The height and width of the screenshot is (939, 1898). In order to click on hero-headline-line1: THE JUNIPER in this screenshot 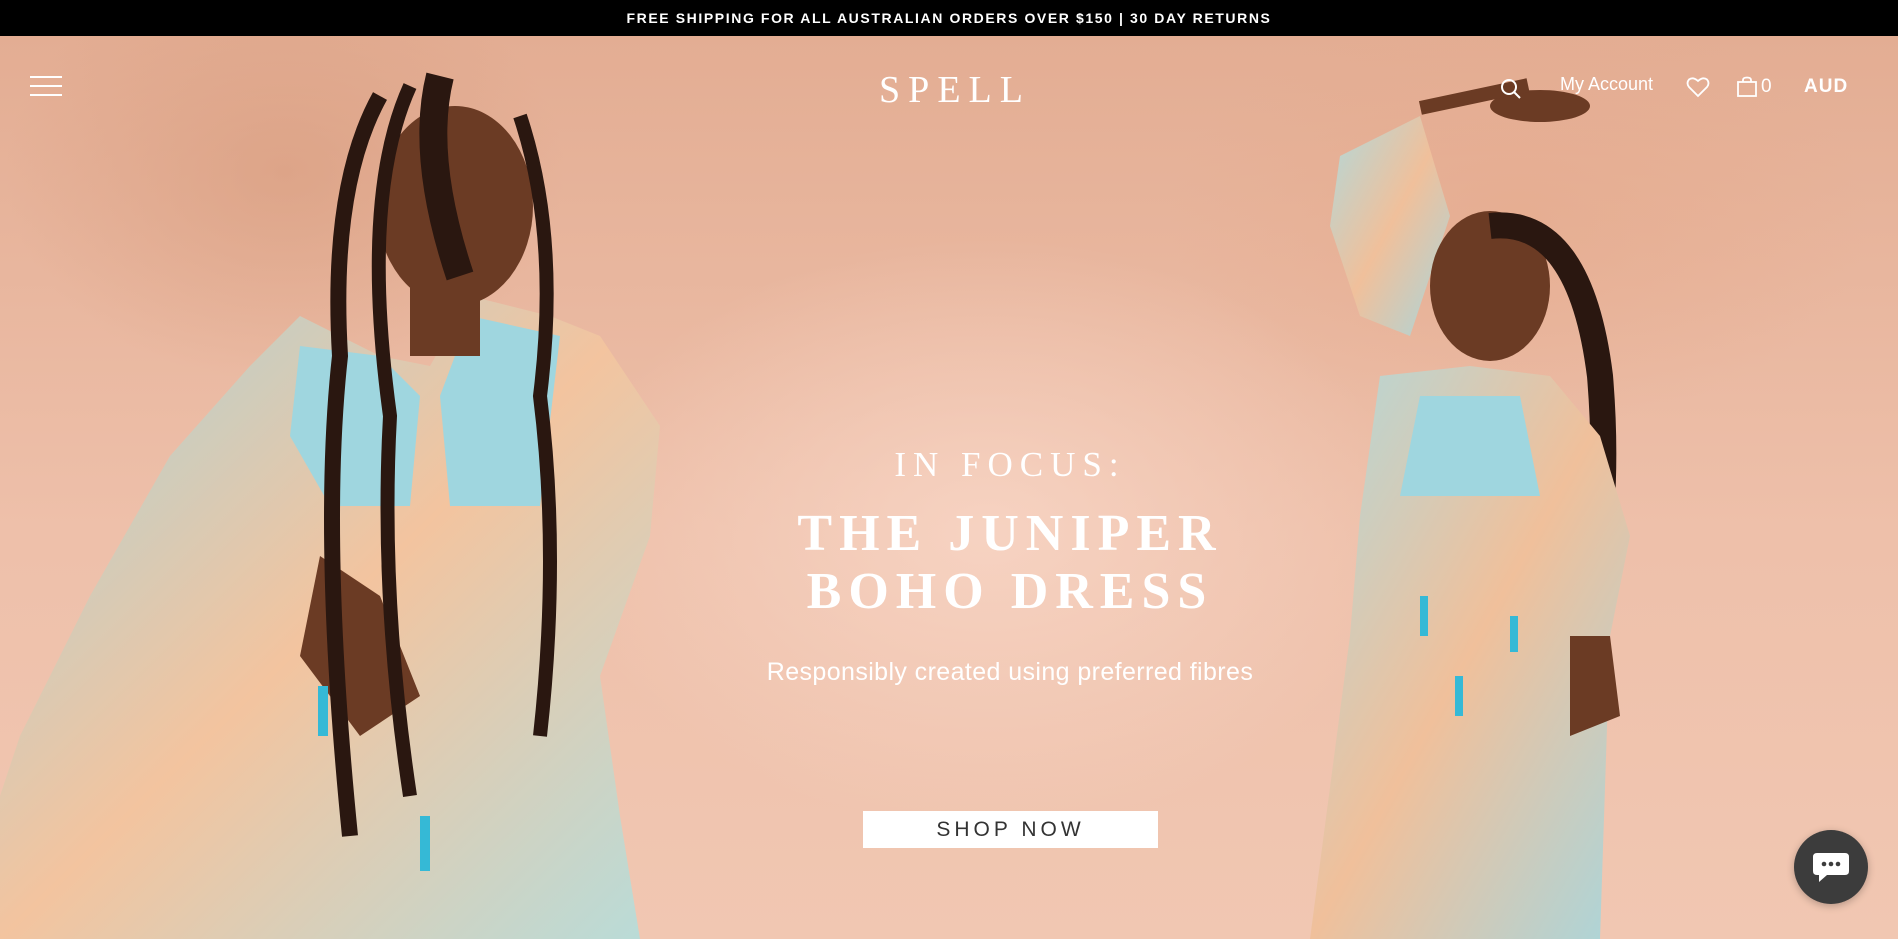, I will do `click(1010, 533)`.